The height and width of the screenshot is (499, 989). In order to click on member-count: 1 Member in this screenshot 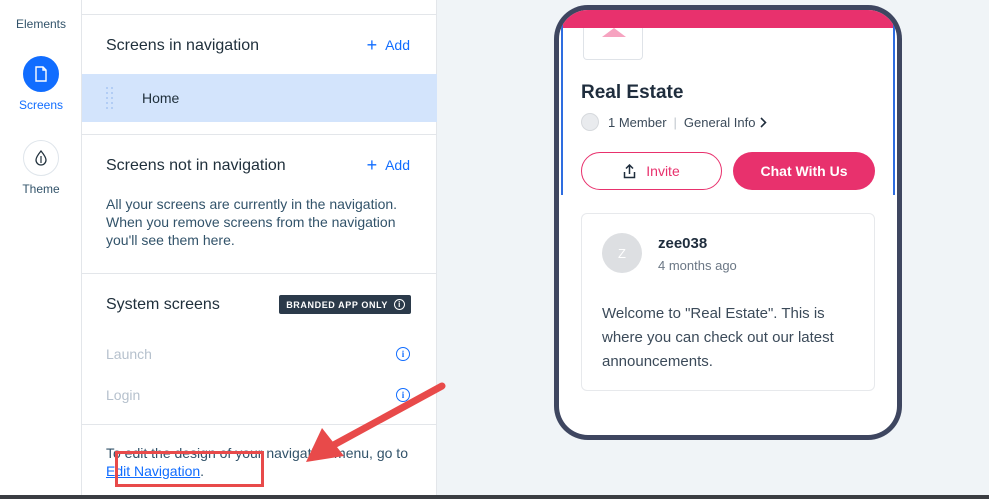, I will do `click(637, 122)`.